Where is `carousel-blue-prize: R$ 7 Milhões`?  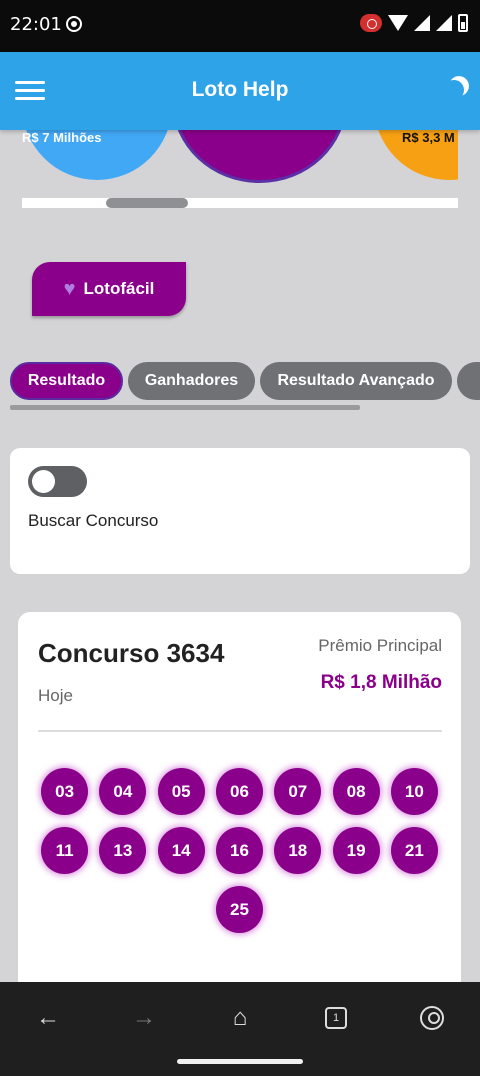
carousel-blue-prize: R$ 7 Milhões is located at coordinates (62, 137).